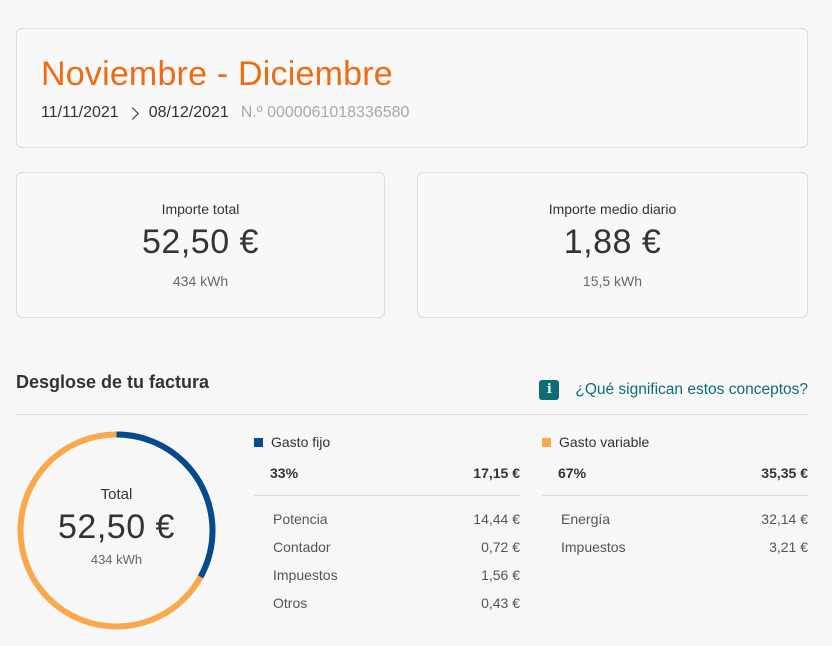 This screenshot has height=646, width=832. I want to click on item-label: Potencia, so click(300, 519).